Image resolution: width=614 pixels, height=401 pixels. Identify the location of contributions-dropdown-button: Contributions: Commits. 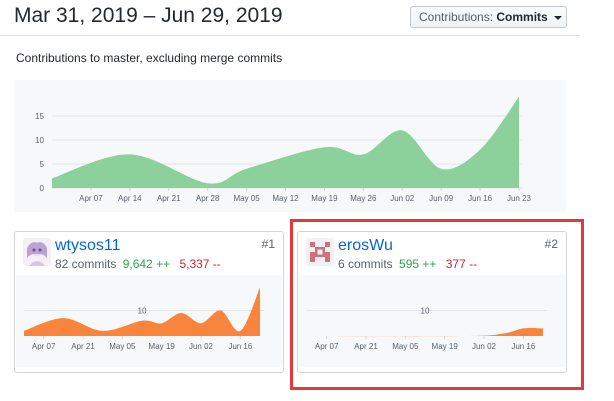
(488, 17).